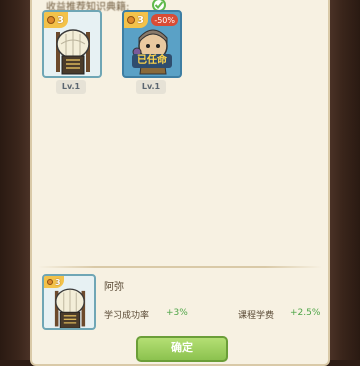  Describe the element at coordinates (71, 87) in the screenshot. I see `hero-level-1: Lv.1` at that location.